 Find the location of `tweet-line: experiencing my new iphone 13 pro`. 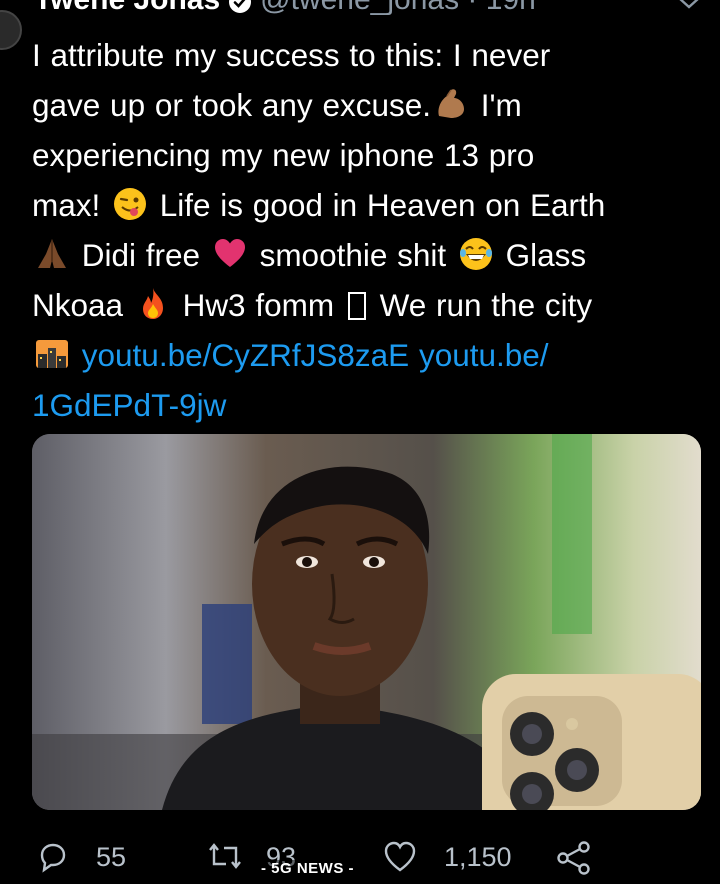

tweet-line: experiencing my new iphone 13 pro is located at coordinates (283, 155).